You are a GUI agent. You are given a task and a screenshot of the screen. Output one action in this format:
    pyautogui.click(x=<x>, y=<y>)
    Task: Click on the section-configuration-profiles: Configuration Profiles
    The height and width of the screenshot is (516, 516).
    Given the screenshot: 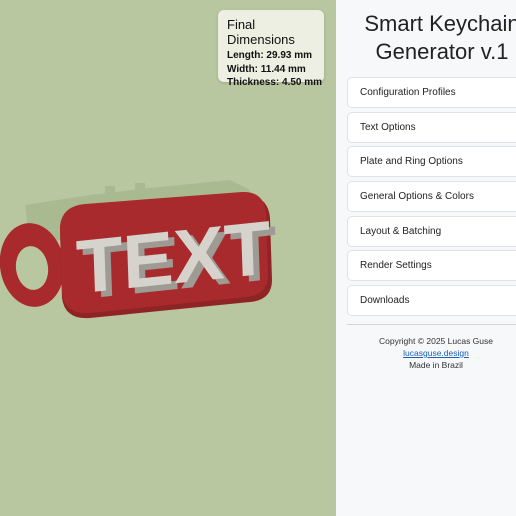 What is the action you would take?
    pyautogui.click(x=431, y=92)
    